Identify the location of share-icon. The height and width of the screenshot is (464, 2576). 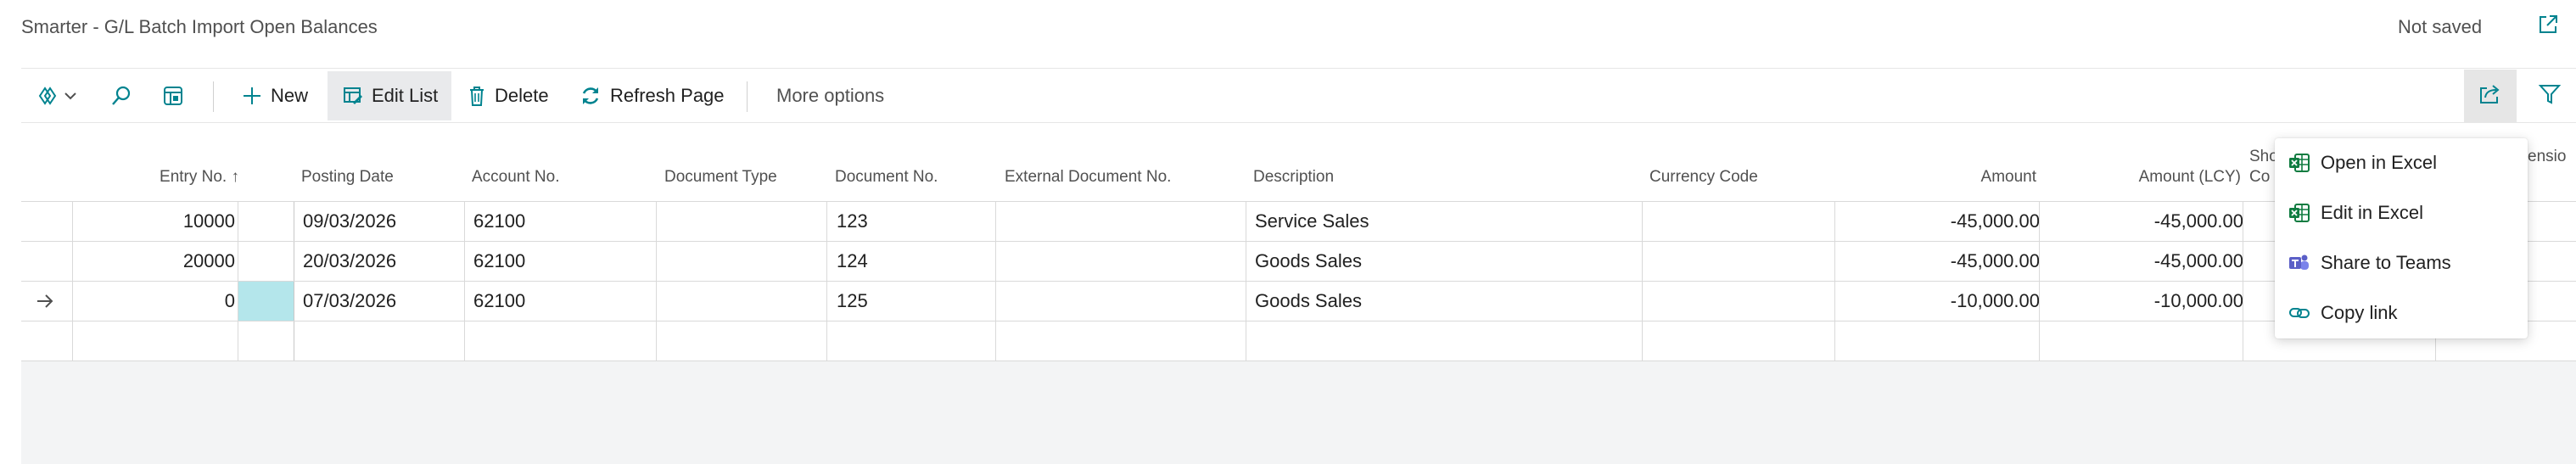
(2490, 96).